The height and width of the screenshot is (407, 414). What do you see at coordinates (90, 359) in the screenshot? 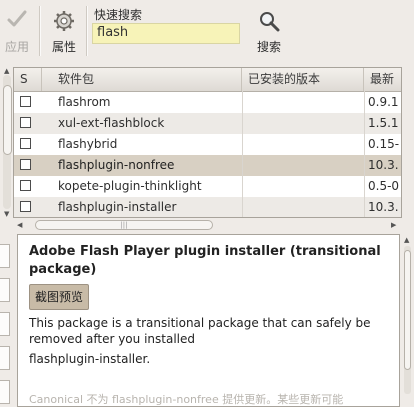
I see `package-description-text-2: flashplugin-installer.` at bounding box center [90, 359].